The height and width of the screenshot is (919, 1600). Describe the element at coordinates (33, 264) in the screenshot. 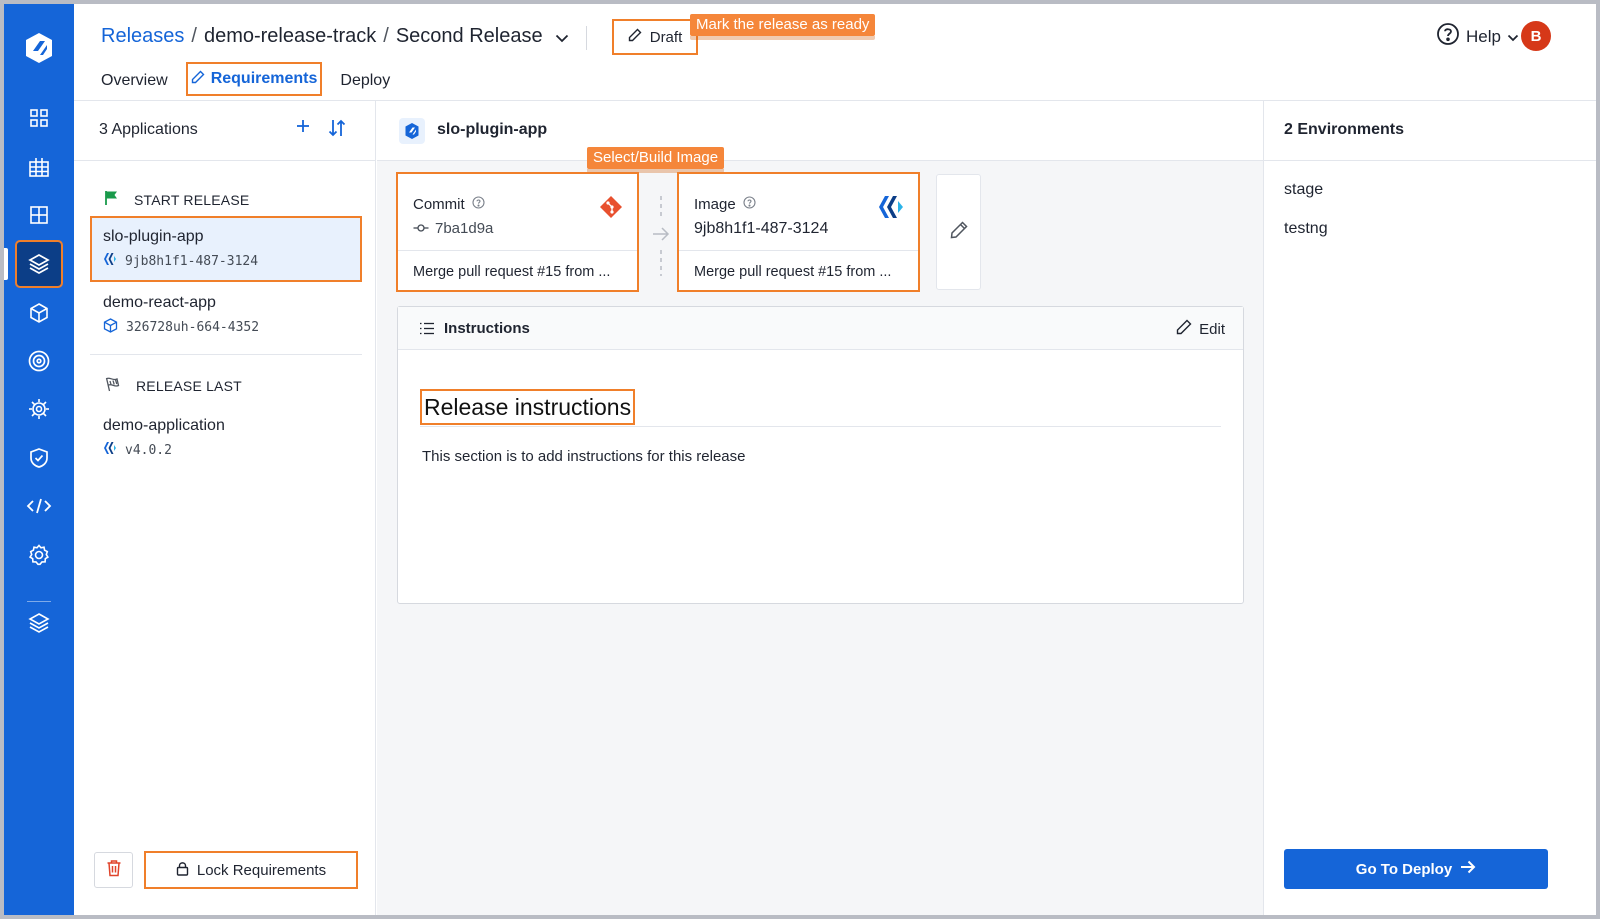

I see `releases-icon` at that location.